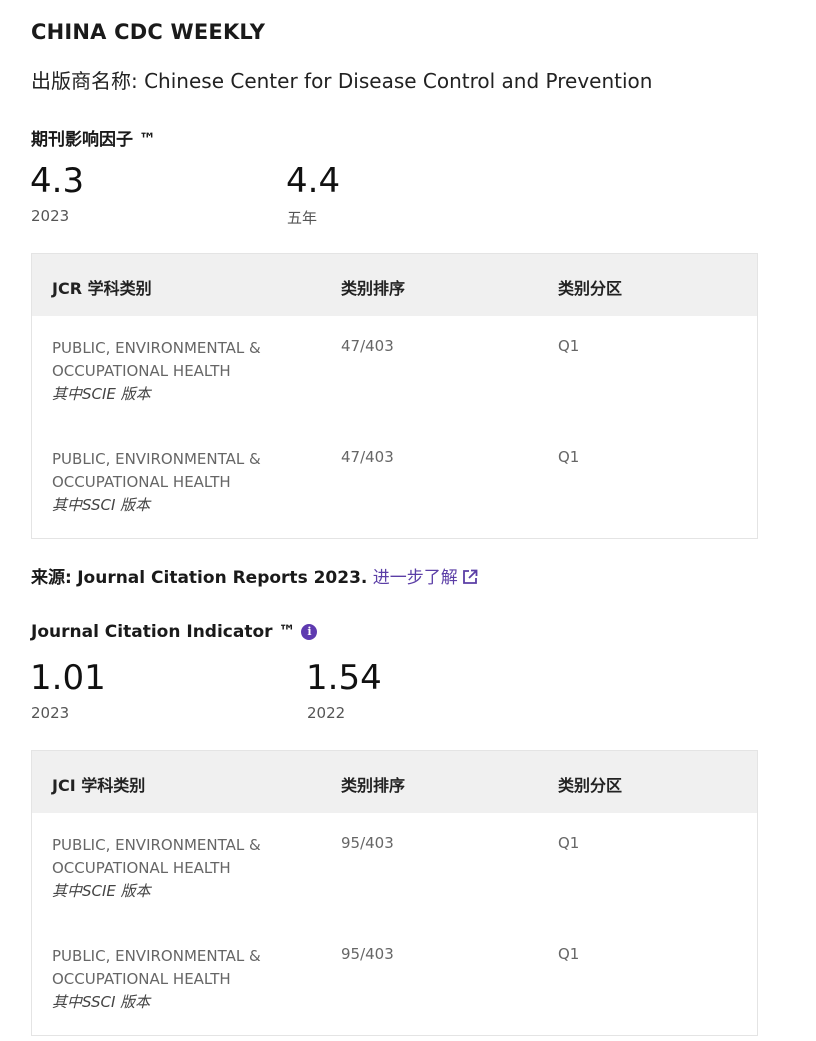 Image resolution: width=816 pixels, height=1041 pixels. What do you see at coordinates (326, 713) in the screenshot?
I see `jci-year-2022: 2022` at bounding box center [326, 713].